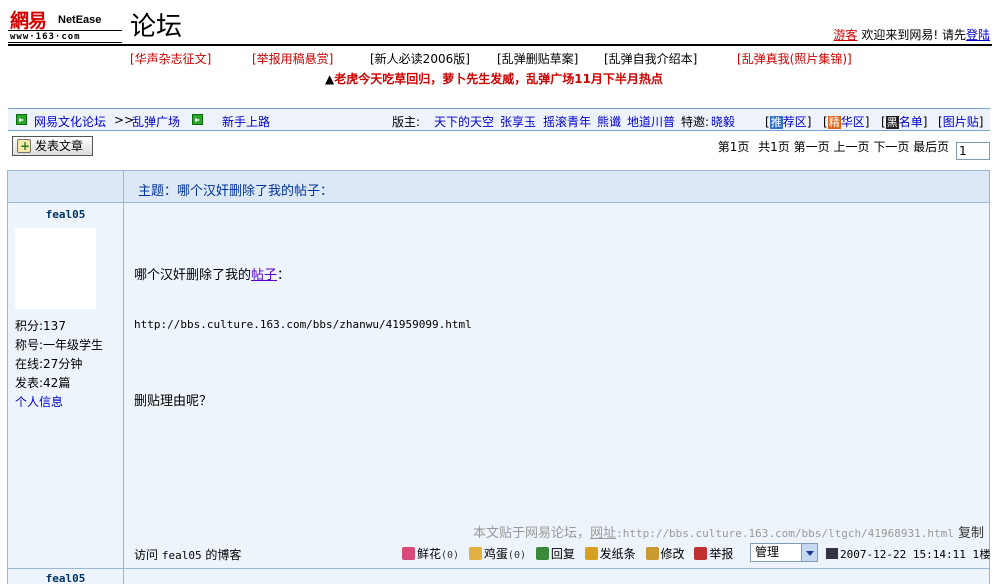 Image resolution: width=1003 pixels, height=584 pixels. Describe the element at coordinates (784, 552) in the screenshot. I see `manage-select: 管理` at that location.